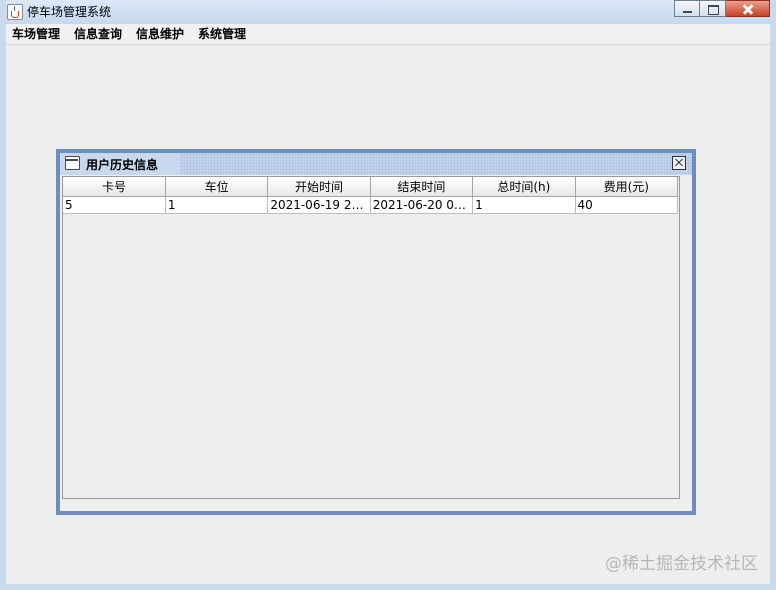  What do you see at coordinates (421, 187) in the screenshot?
I see `column-header-end-time: 结束时间` at bounding box center [421, 187].